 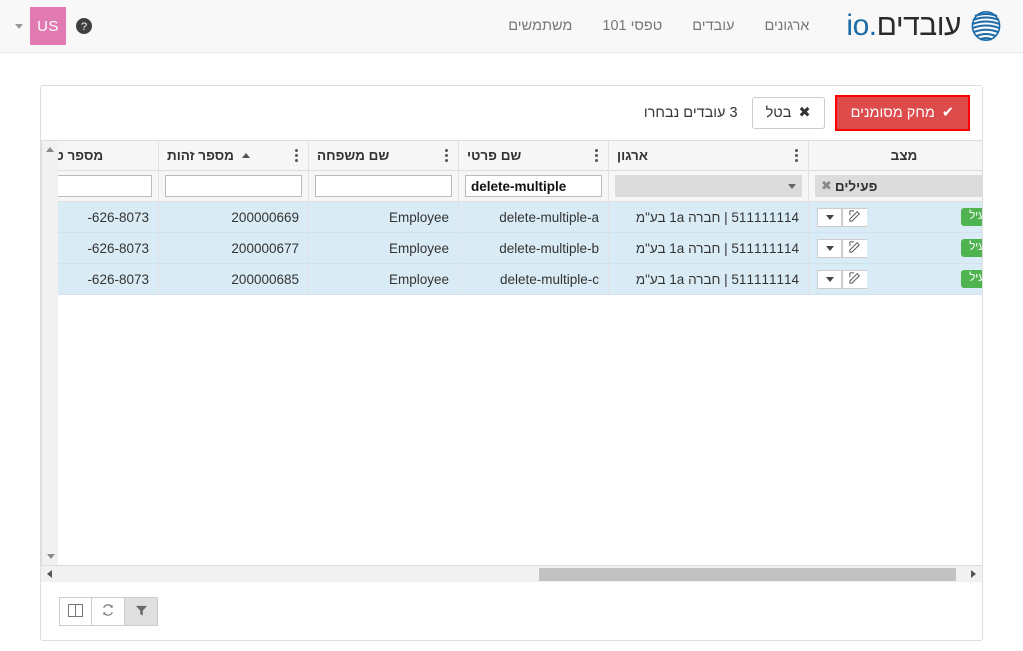 What do you see at coordinates (265, 248) in the screenshot?
I see `cell-id-number-text: 200000677` at bounding box center [265, 248].